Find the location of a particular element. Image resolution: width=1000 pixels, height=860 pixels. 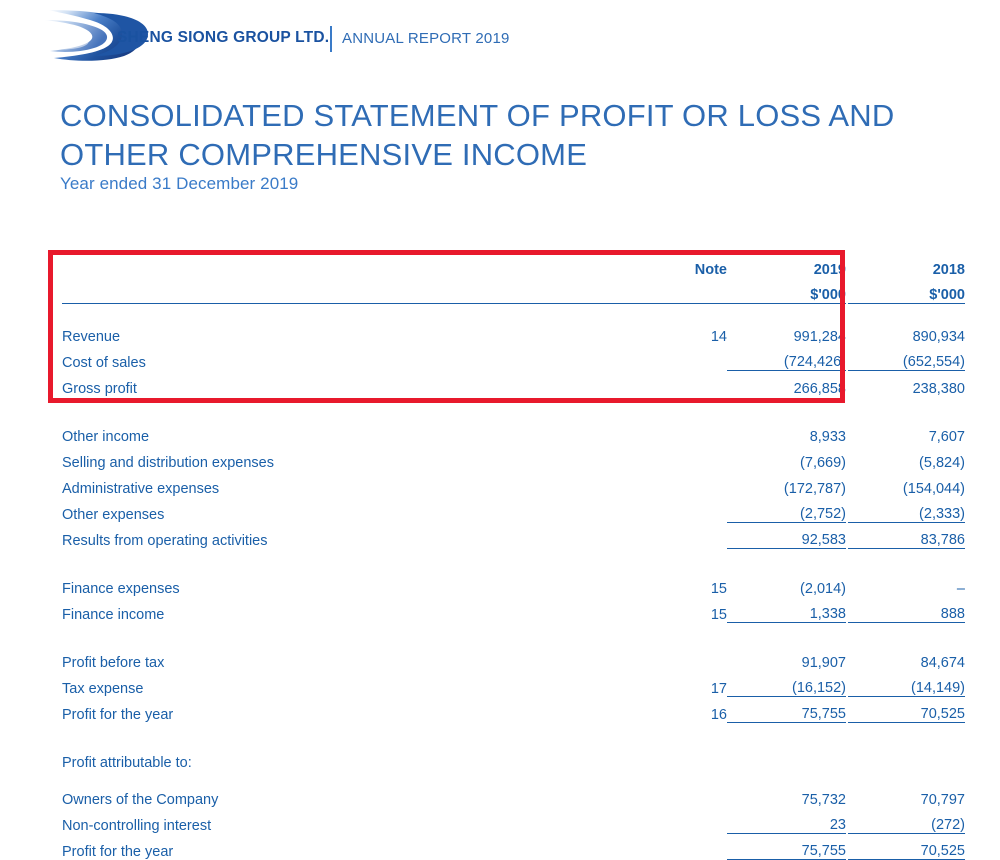

table-row: Non-controlling interest 23 (272) is located at coordinates (513, 820).